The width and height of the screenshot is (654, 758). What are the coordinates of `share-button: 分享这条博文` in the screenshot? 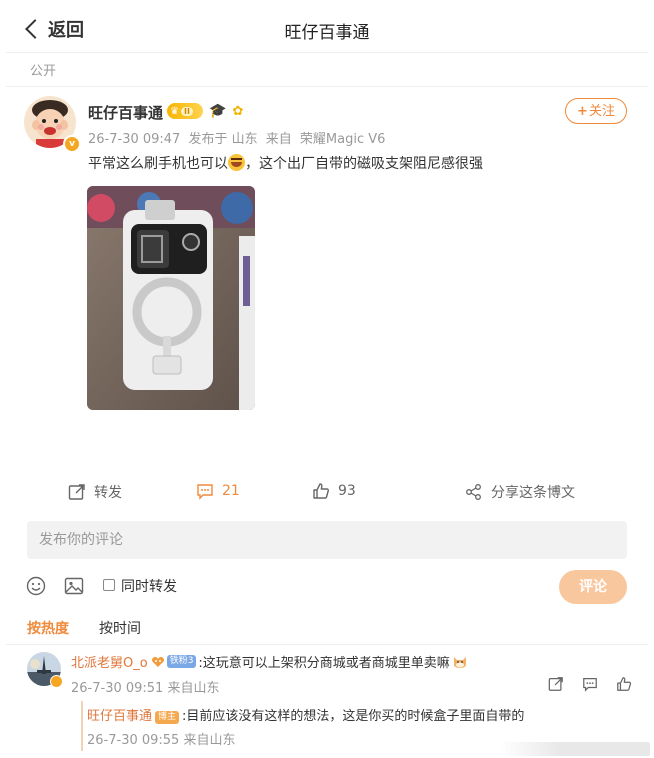 It's located at (520, 492).